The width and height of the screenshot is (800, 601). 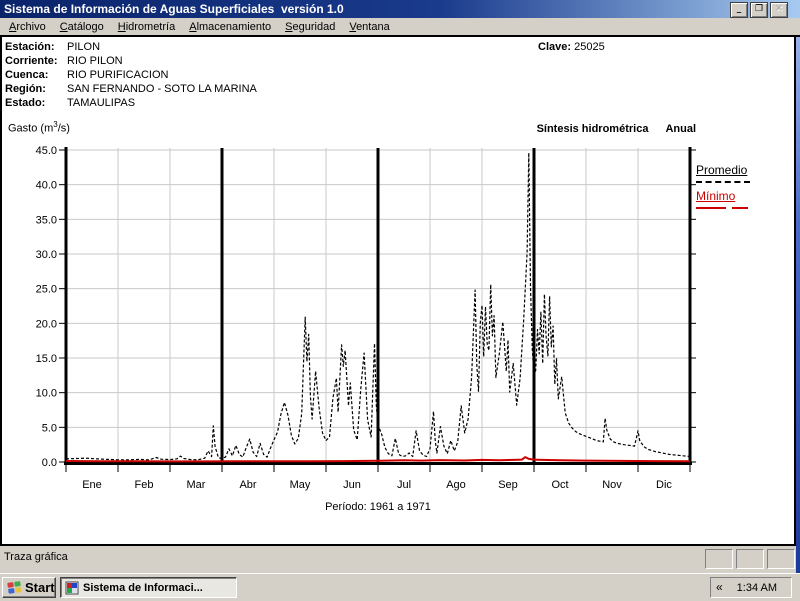 I want to click on restore-icon: ❐, so click(x=759, y=9).